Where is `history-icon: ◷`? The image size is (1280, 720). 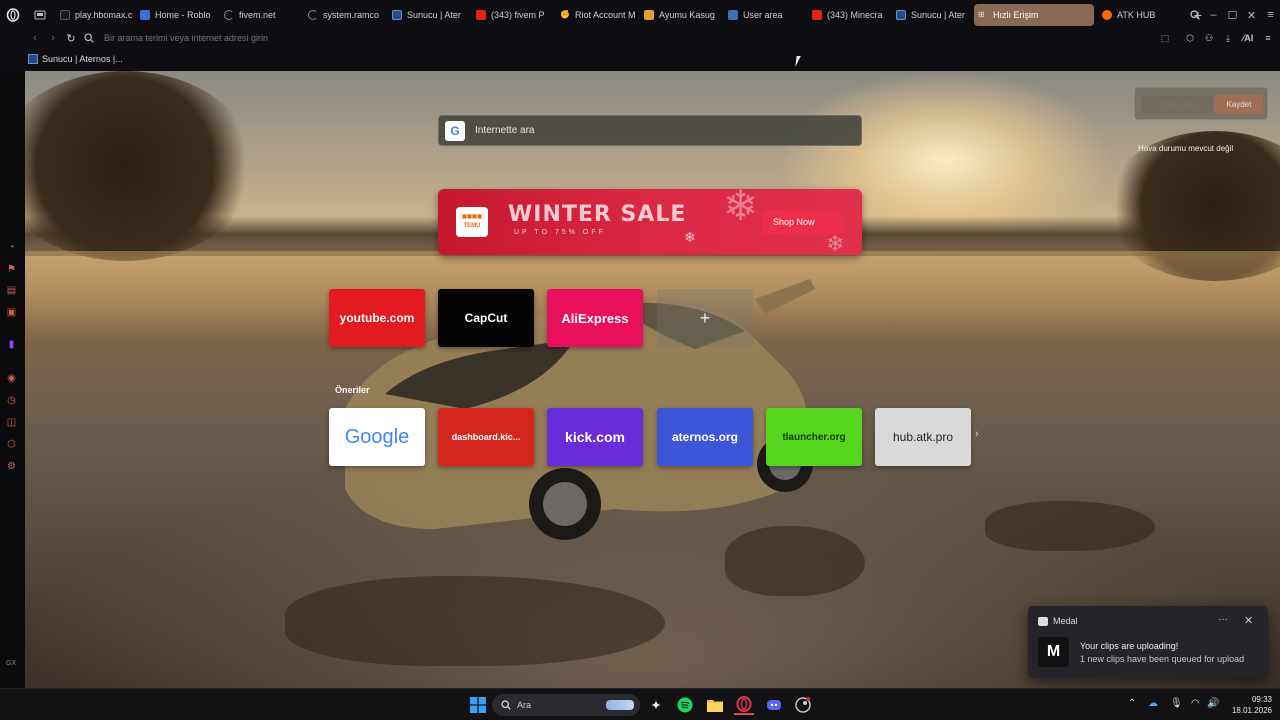
history-icon: ◷ is located at coordinates (11, 400).